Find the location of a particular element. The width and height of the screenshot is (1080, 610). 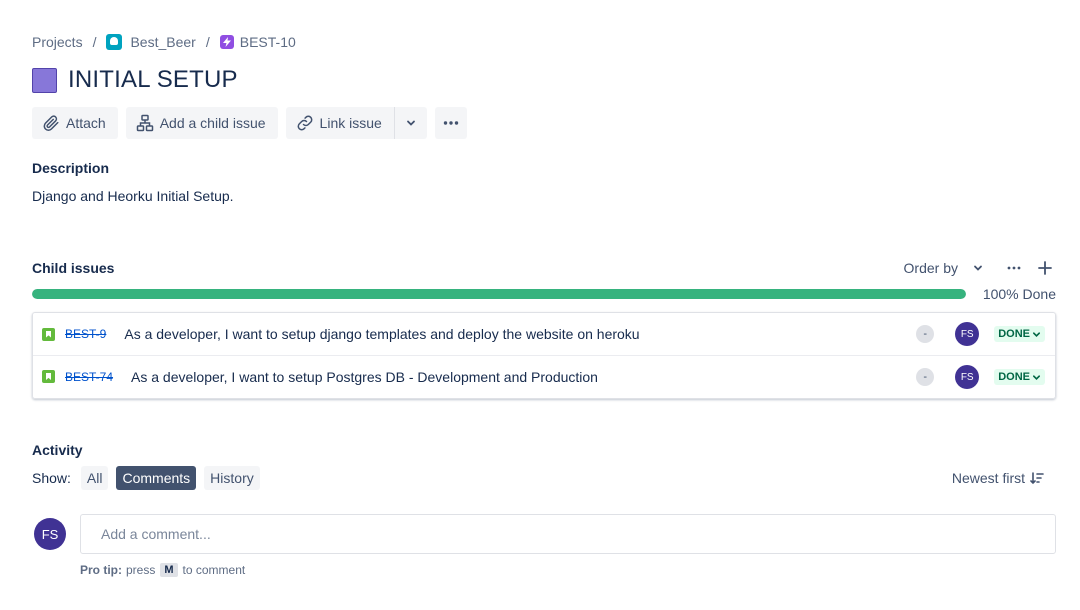

sort-order-button: Newest first is located at coordinates (998, 478).